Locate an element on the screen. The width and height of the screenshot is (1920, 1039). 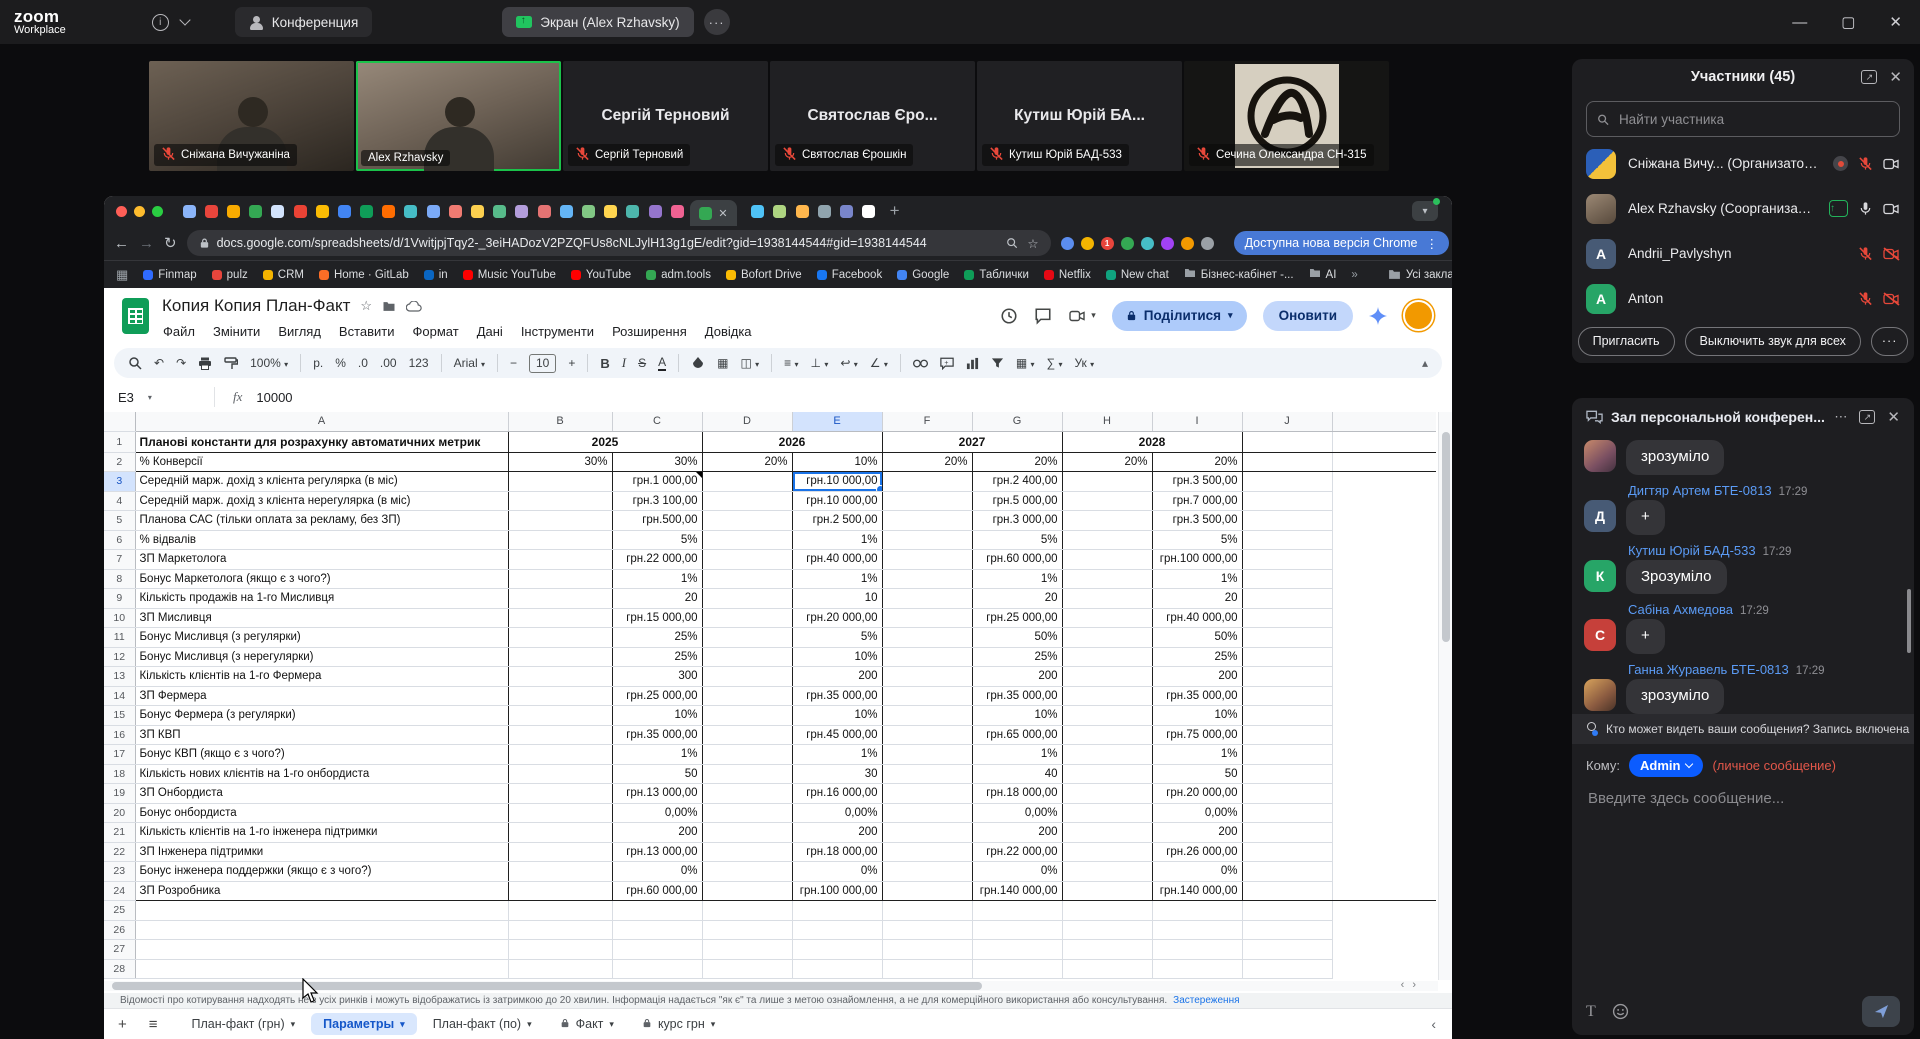
cell-D18 is located at coordinates (747, 774).